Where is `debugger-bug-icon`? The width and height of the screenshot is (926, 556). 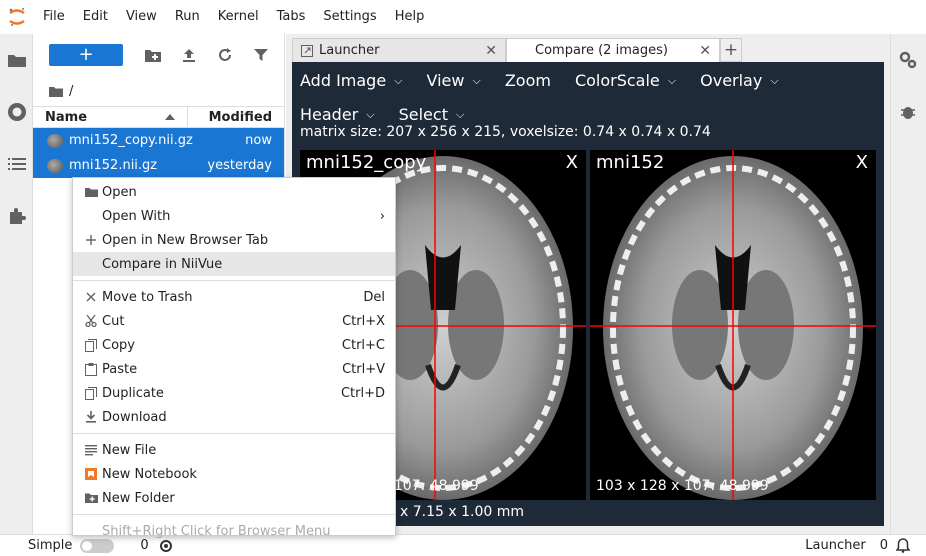 debugger-bug-icon is located at coordinates (907, 112).